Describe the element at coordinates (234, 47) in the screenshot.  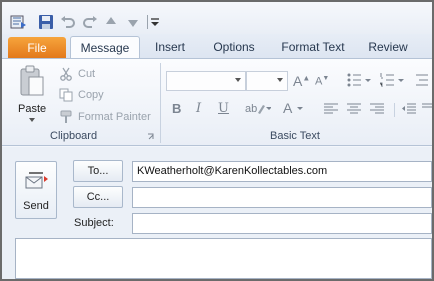
I see `tab-options: Options` at that location.